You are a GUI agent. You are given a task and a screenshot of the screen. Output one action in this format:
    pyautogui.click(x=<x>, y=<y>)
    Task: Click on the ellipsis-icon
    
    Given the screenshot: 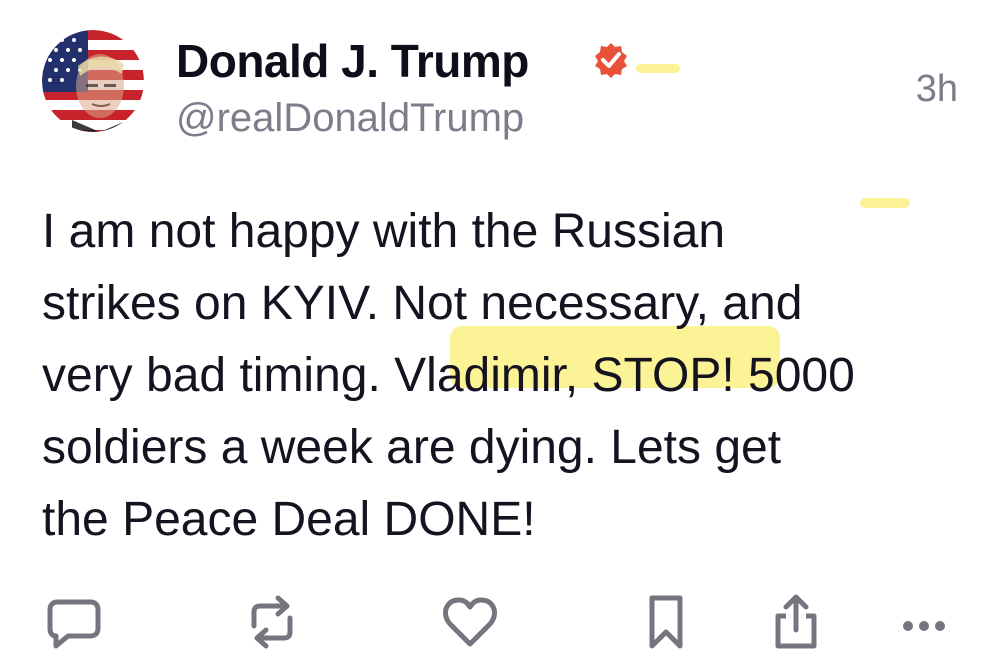 What is the action you would take?
    pyautogui.click(x=924, y=626)
    